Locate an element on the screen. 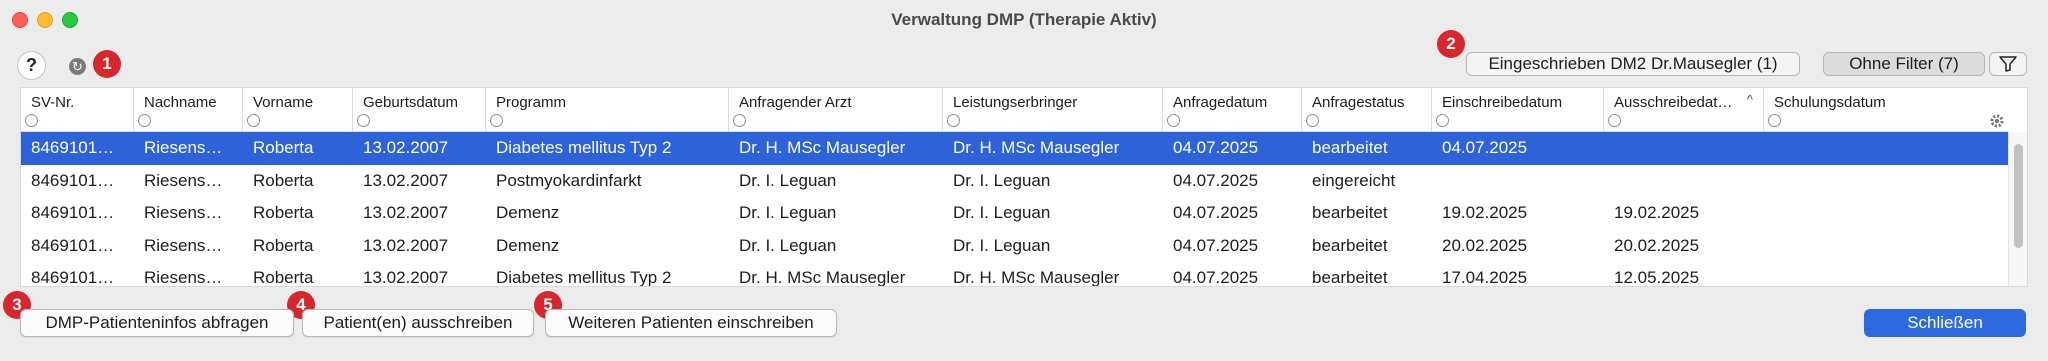  column-header: Anfragestatus is located at coordinates (1367, 110).